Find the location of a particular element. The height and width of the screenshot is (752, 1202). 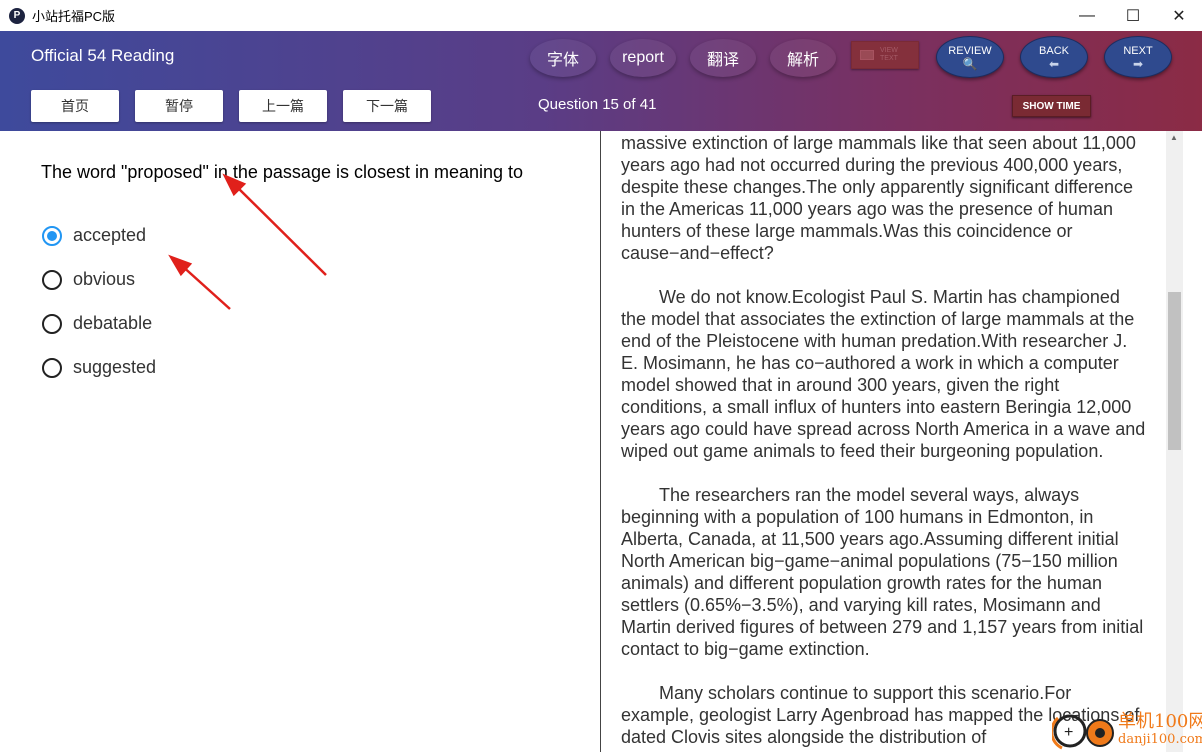

option-label: accepted is located at coordinates (110, 235).